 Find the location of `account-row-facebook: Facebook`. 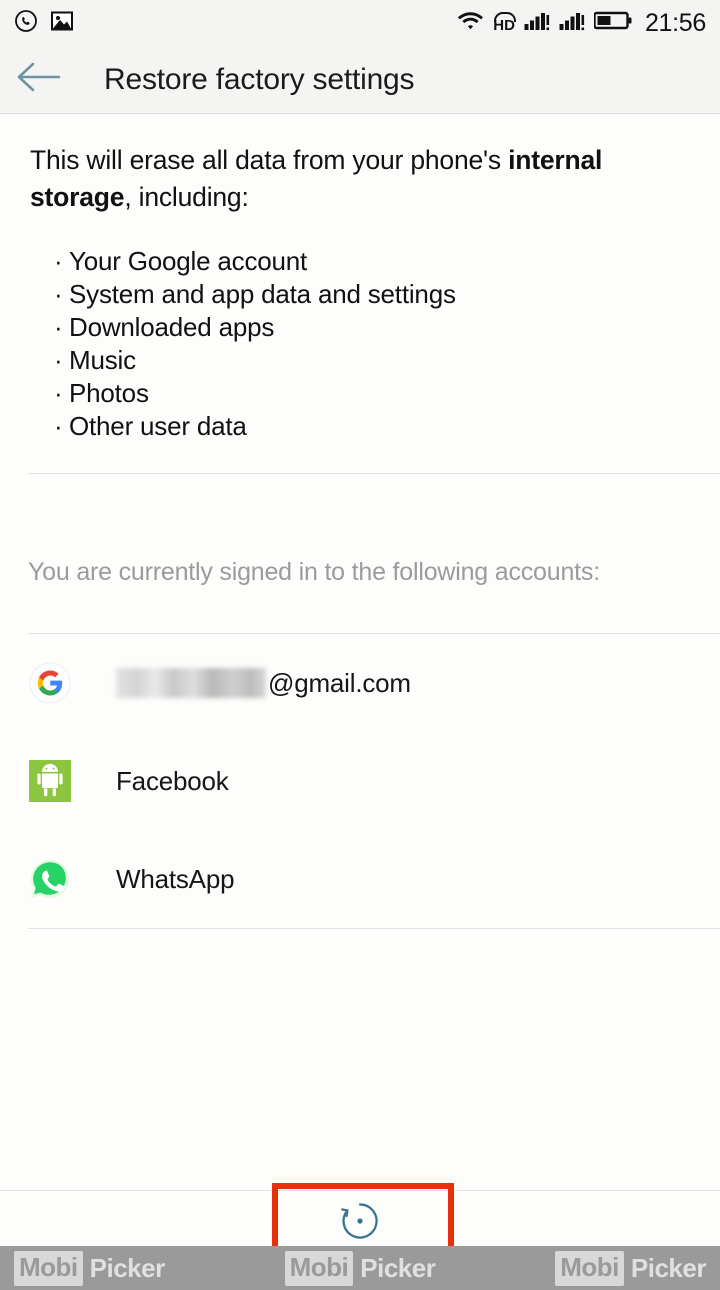

account-row-facebook: Facebook is located at coordinates (360, 781).